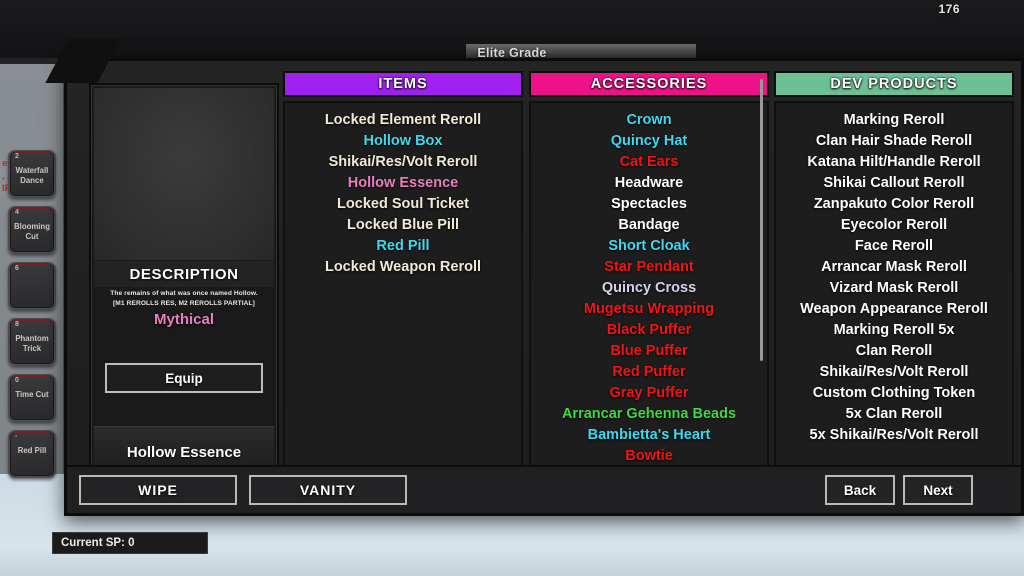 This screenshot has width=1024, height=576. I want to click on list-item: Red Pill, so click(403, 246).